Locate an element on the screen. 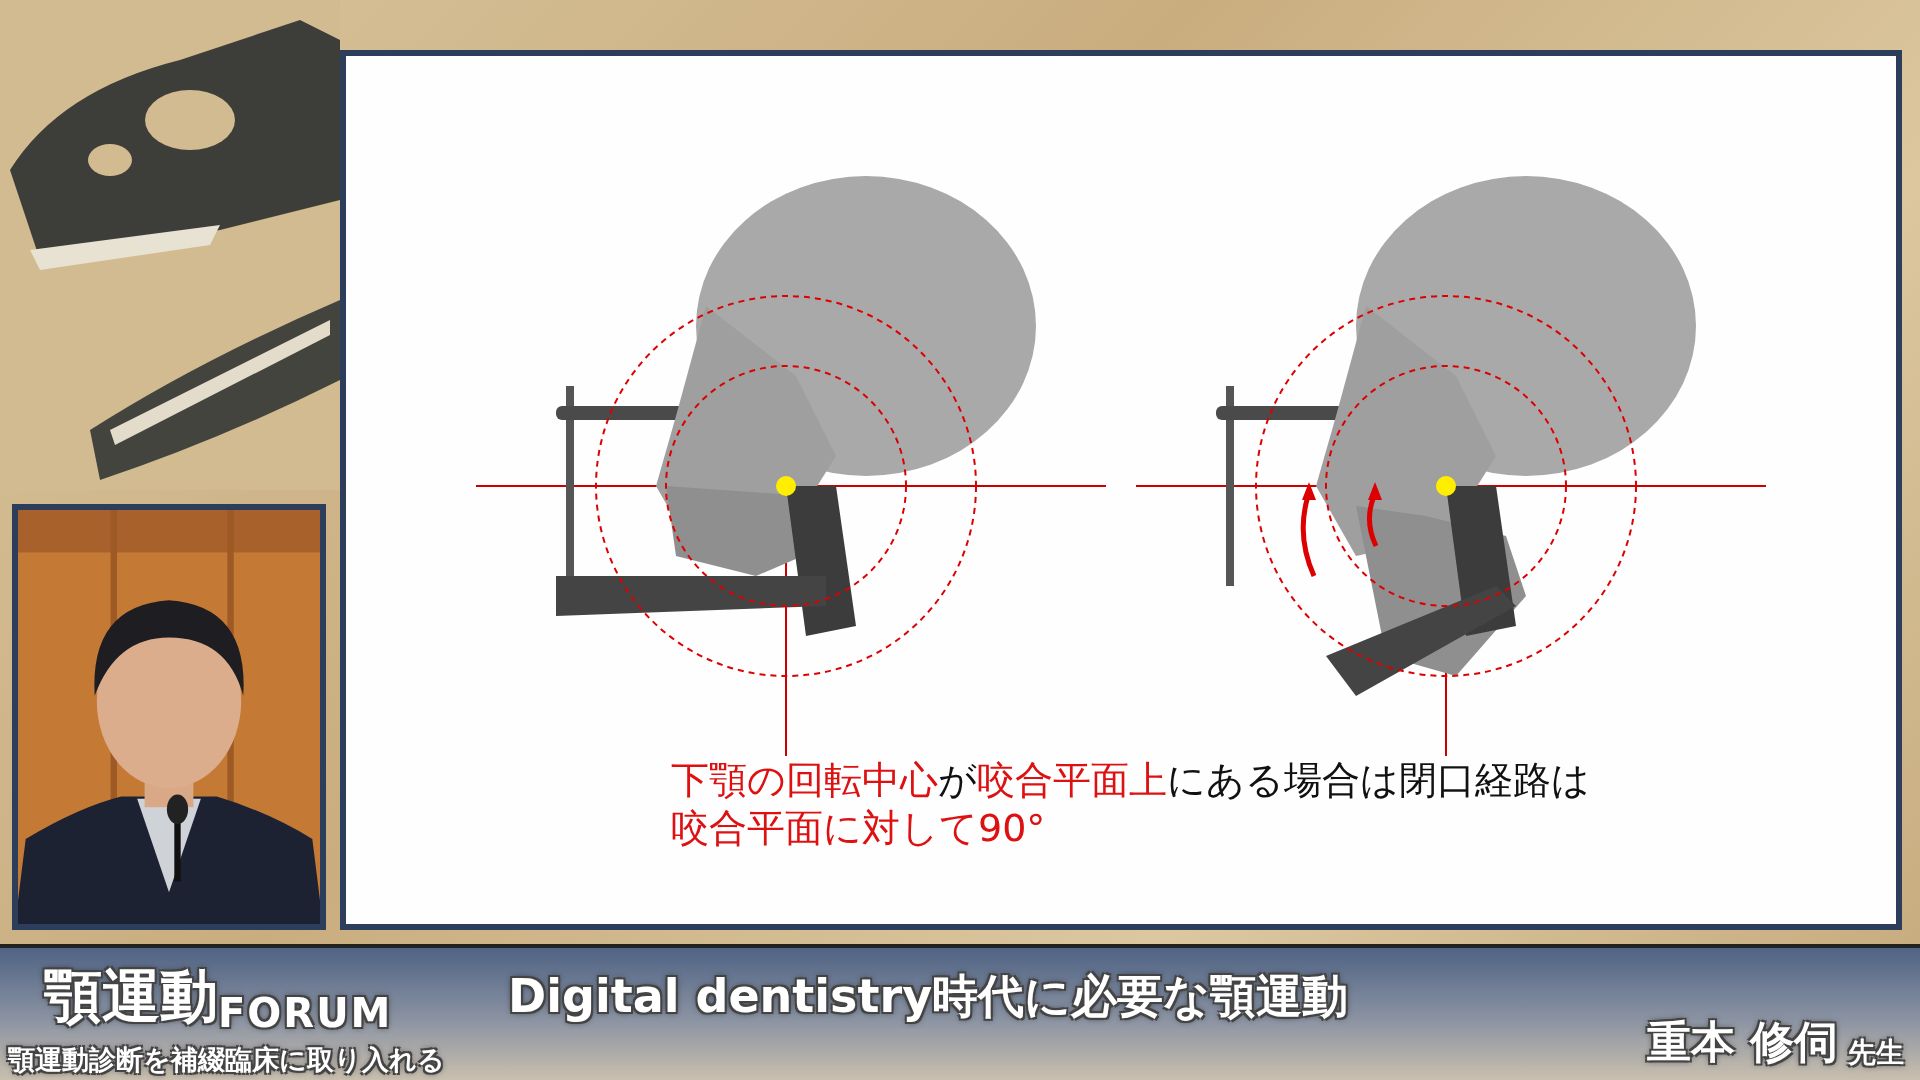 Image resolution: width=1920 pixels, height=1080 pixels. talk-title: Digital dentistry時代に必要な顎運動 is located at coordinates (928, 996).